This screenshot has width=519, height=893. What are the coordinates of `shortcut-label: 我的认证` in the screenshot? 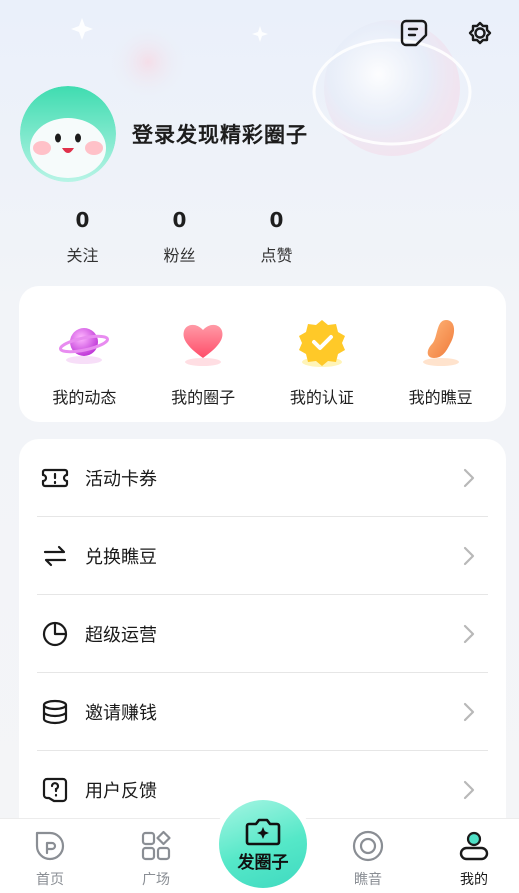 It's located at (321, 397).